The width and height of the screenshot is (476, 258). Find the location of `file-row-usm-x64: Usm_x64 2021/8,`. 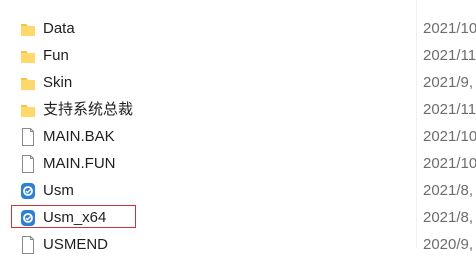

file-row-usm-x64: Usm_x64 2021/8, is located at coordinates (238, 218).